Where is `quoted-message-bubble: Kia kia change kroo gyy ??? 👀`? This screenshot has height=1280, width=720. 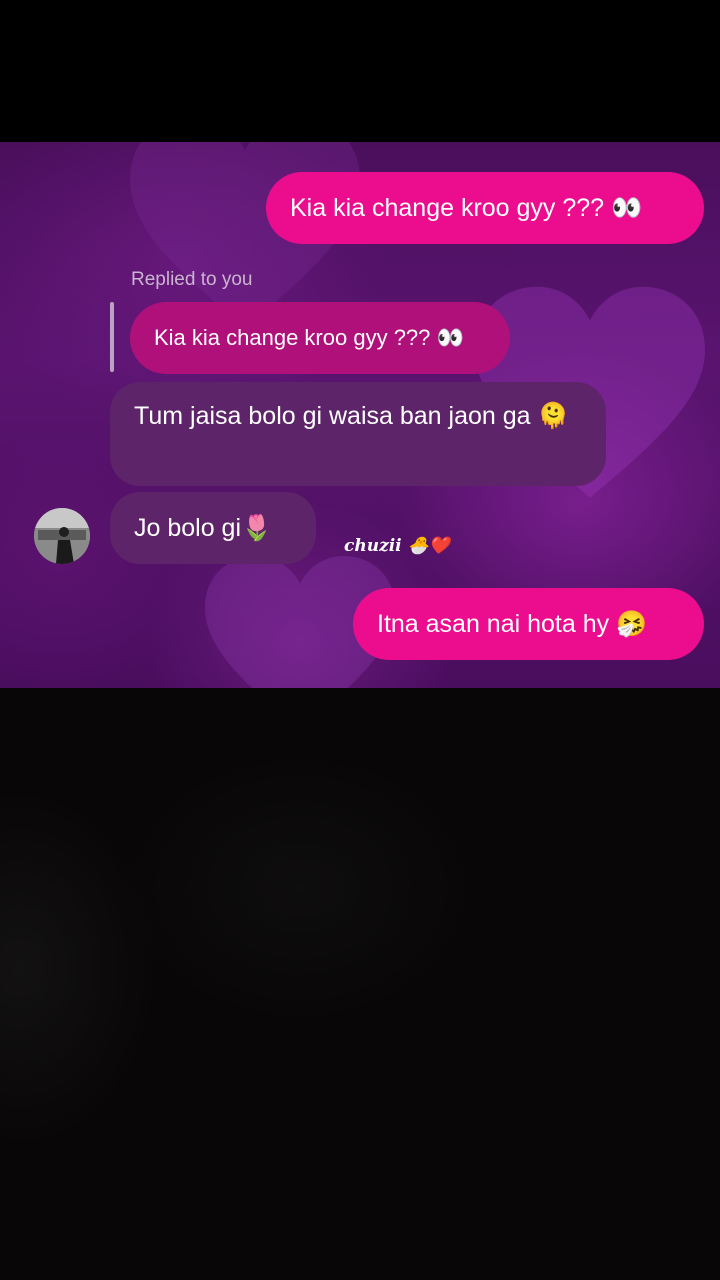 quoted-message-bubble: Kia kia change kroo gyy ??? 👀 is located at coordinates (320, 338).